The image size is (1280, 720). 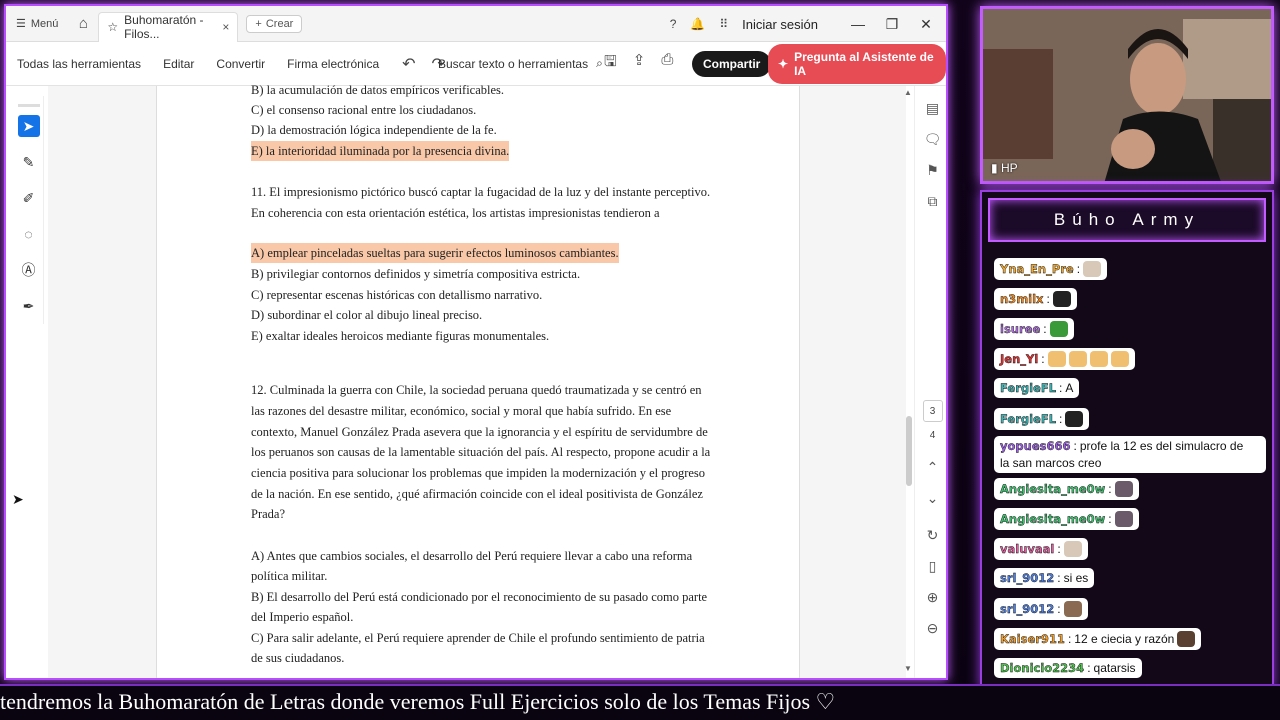 What do you see at coordinates (610, 63) in the screenshot?
I see `save-icon: 🖫` at bounding box center [610, 63].